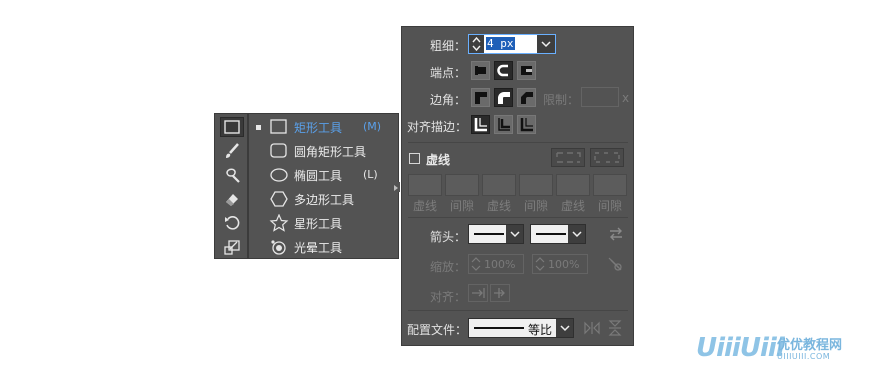 This screenshot has height=373, width=870. I want to click on weight-stepper, so click(476, 44).